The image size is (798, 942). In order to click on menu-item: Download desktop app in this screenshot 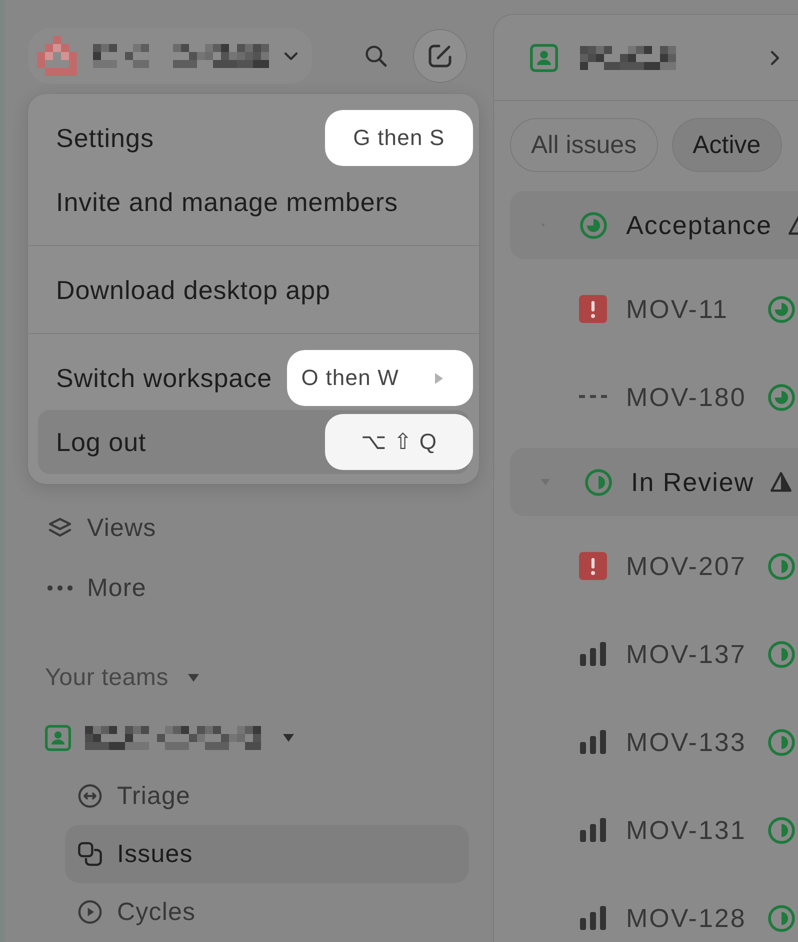, I will do `click(253, 290)`.